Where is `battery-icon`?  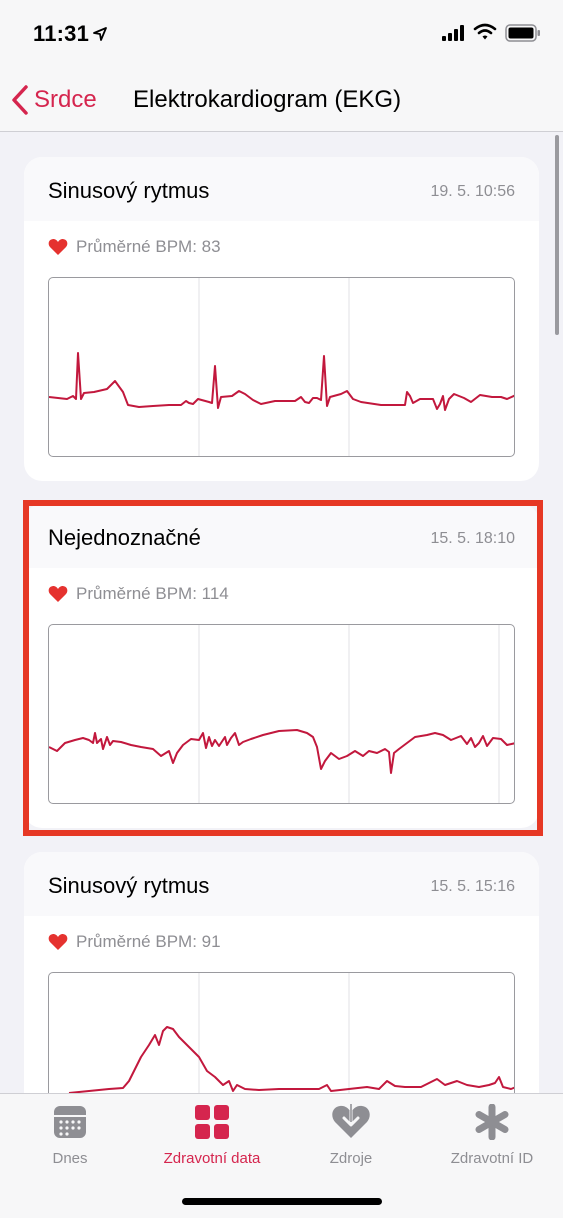 battery-icon is located at coordinates (522, 33).